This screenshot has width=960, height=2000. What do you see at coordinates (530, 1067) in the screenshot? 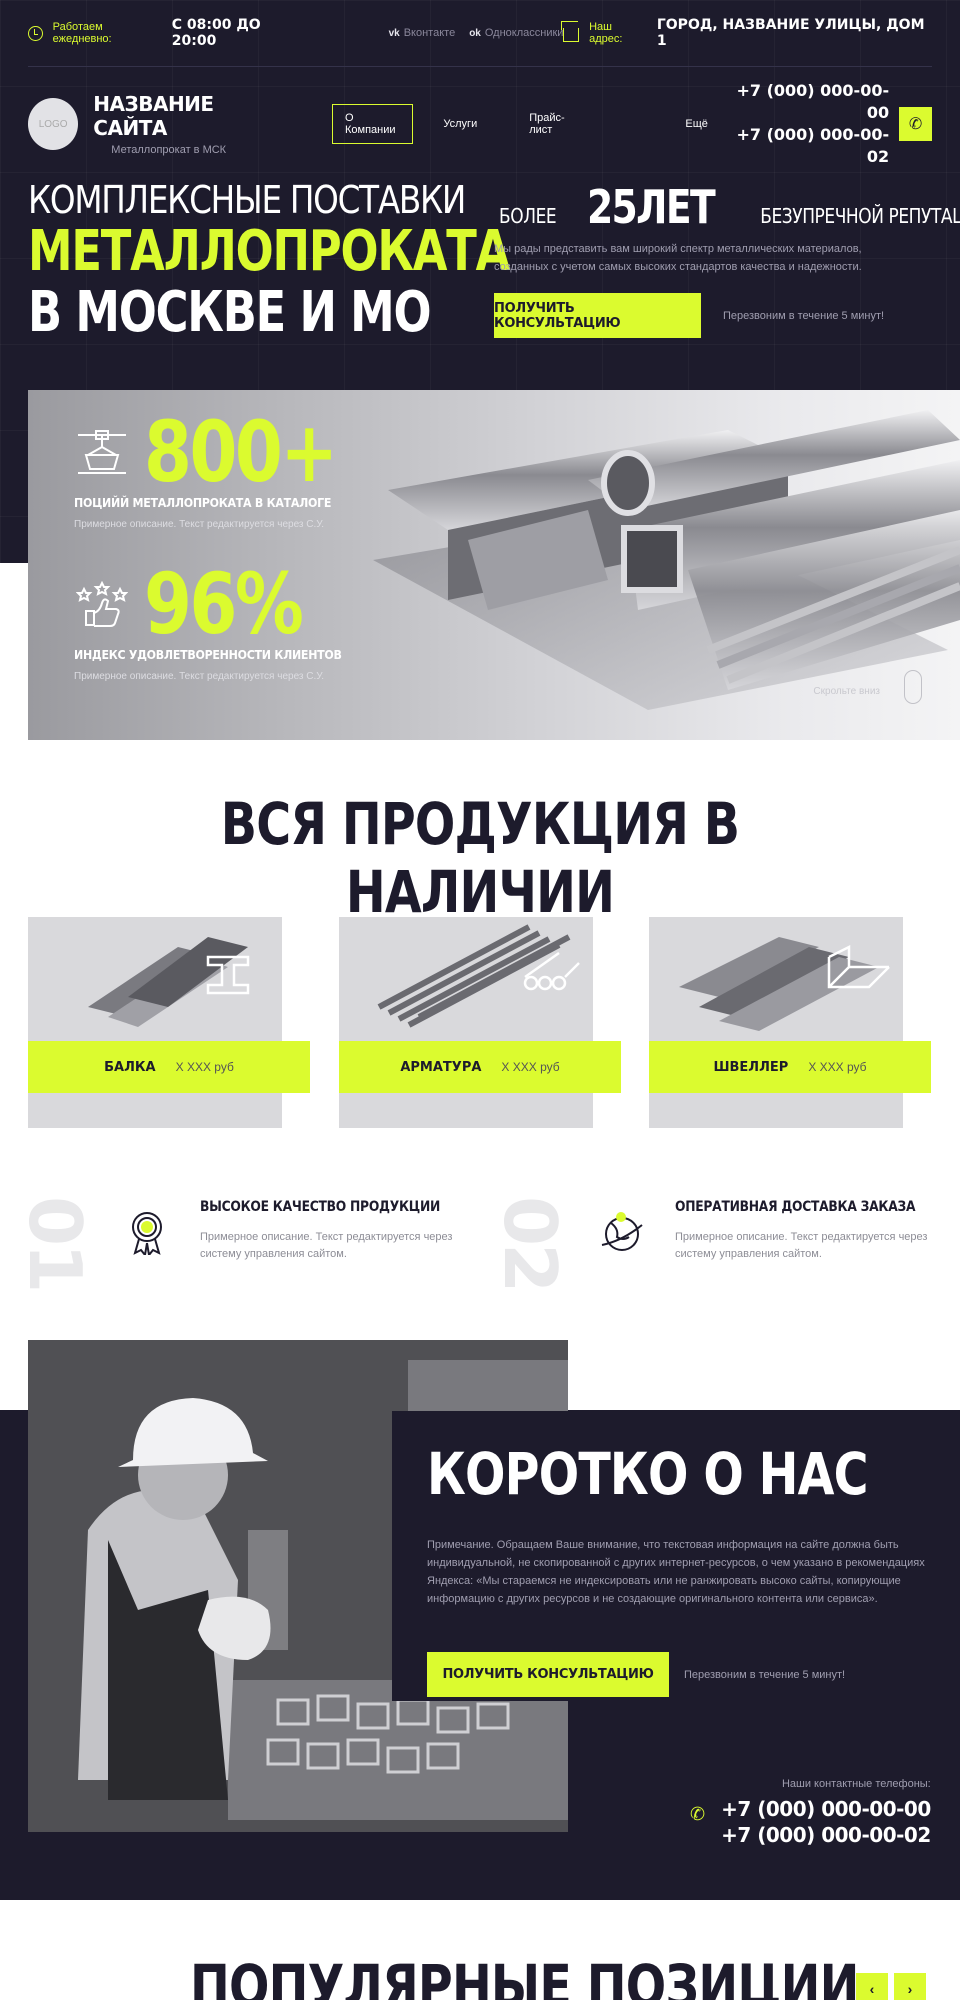
I see `product-price-rebar: Х ХХХ руб` at bounding box center [530, 1067].